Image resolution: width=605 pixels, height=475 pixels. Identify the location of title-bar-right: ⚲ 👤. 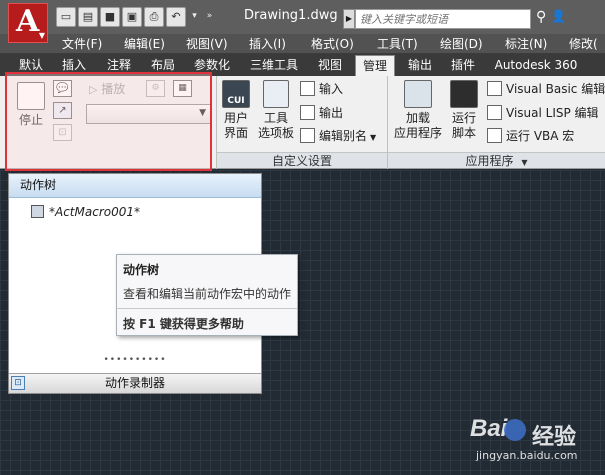
(551, 17).